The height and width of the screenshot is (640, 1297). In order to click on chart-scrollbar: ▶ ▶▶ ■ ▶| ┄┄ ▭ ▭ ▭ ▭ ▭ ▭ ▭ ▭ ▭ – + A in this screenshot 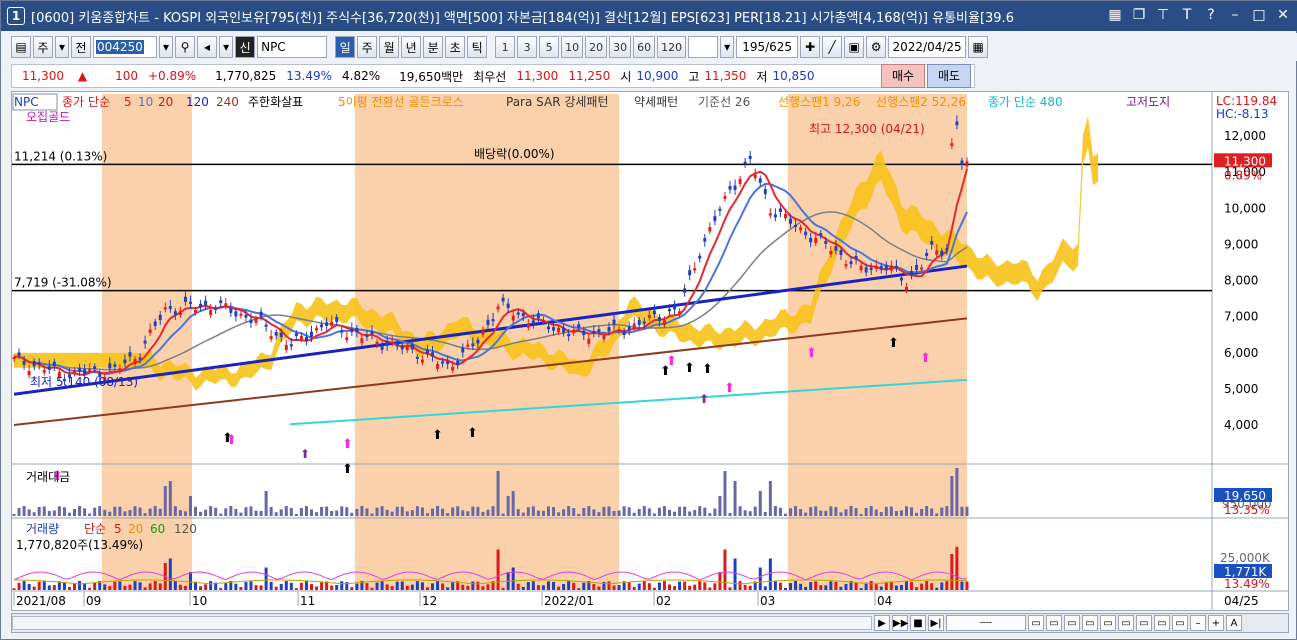, I will do `click(650, 623)`.